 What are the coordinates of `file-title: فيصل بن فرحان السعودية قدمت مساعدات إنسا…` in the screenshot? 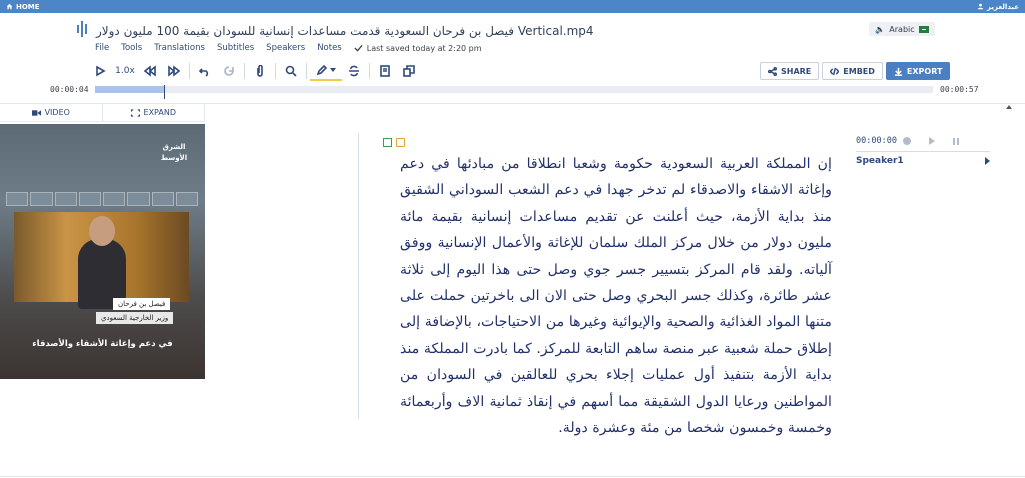 It's located at (345, 31).